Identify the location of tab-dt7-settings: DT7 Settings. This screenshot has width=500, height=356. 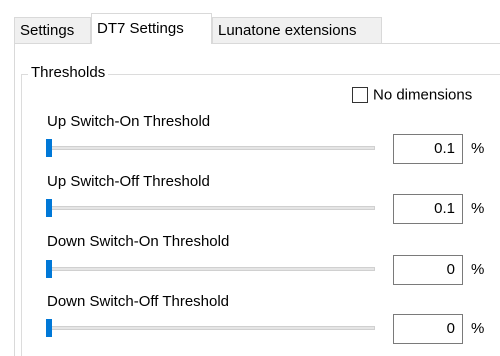
(151, 28).